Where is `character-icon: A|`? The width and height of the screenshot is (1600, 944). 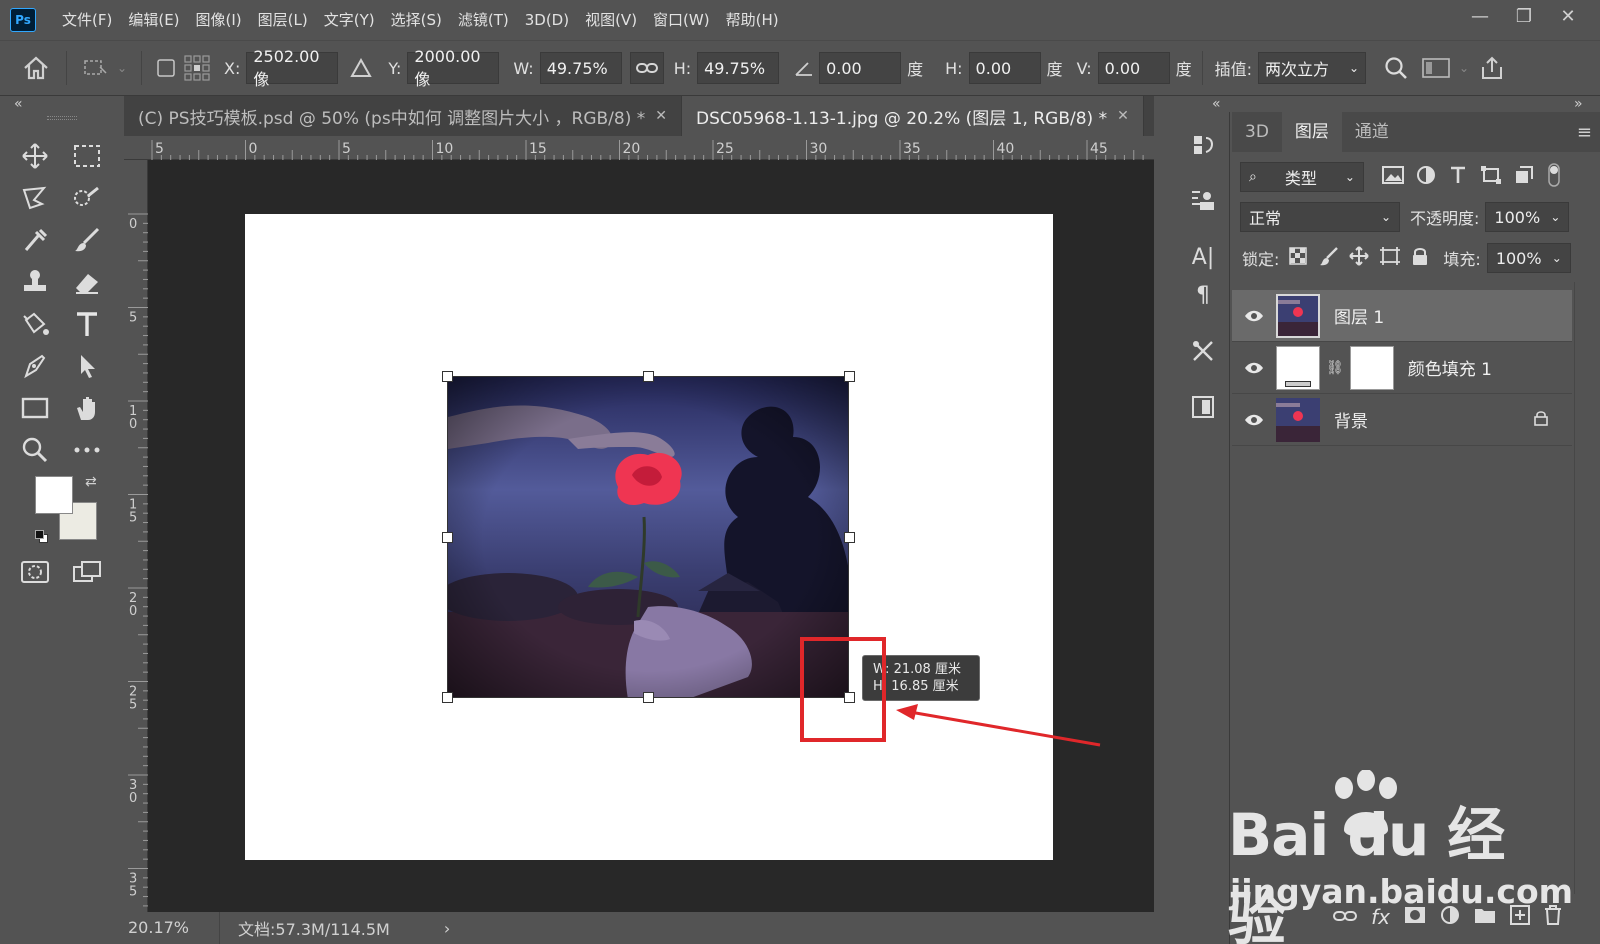 character-icon: A| is located at coordinates (1203, 257).